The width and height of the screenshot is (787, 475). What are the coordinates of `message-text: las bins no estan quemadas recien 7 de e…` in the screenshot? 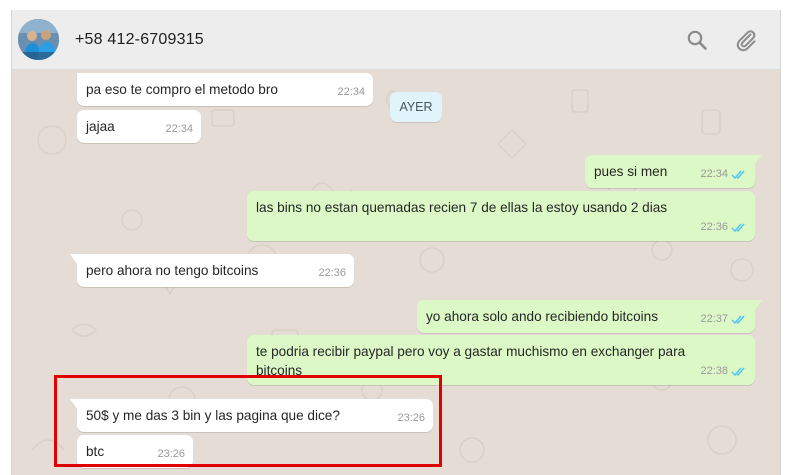 It's located at (462, 207).